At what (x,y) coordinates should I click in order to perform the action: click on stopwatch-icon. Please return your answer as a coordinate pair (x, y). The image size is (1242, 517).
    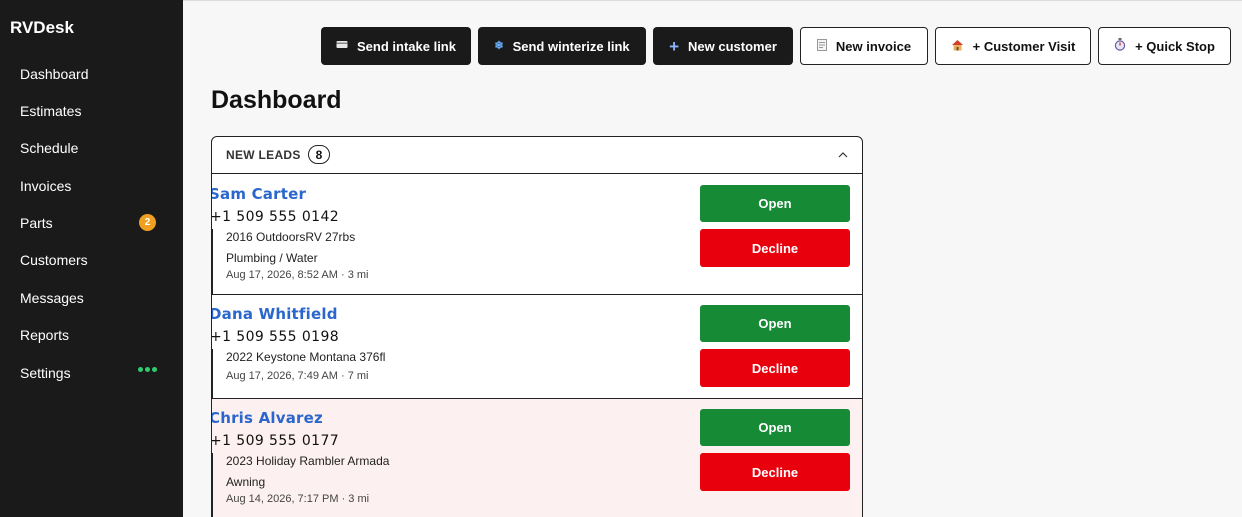
    Looking at the image, I should click on (1120, 46).